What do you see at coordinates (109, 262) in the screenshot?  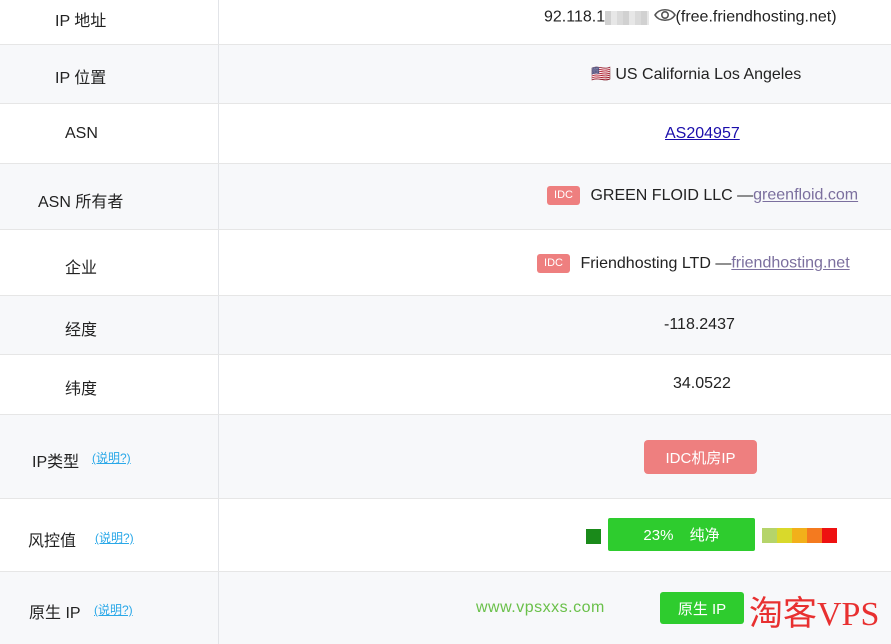 I see `row-label-cell: 企业` at bounding box center [109, 262].